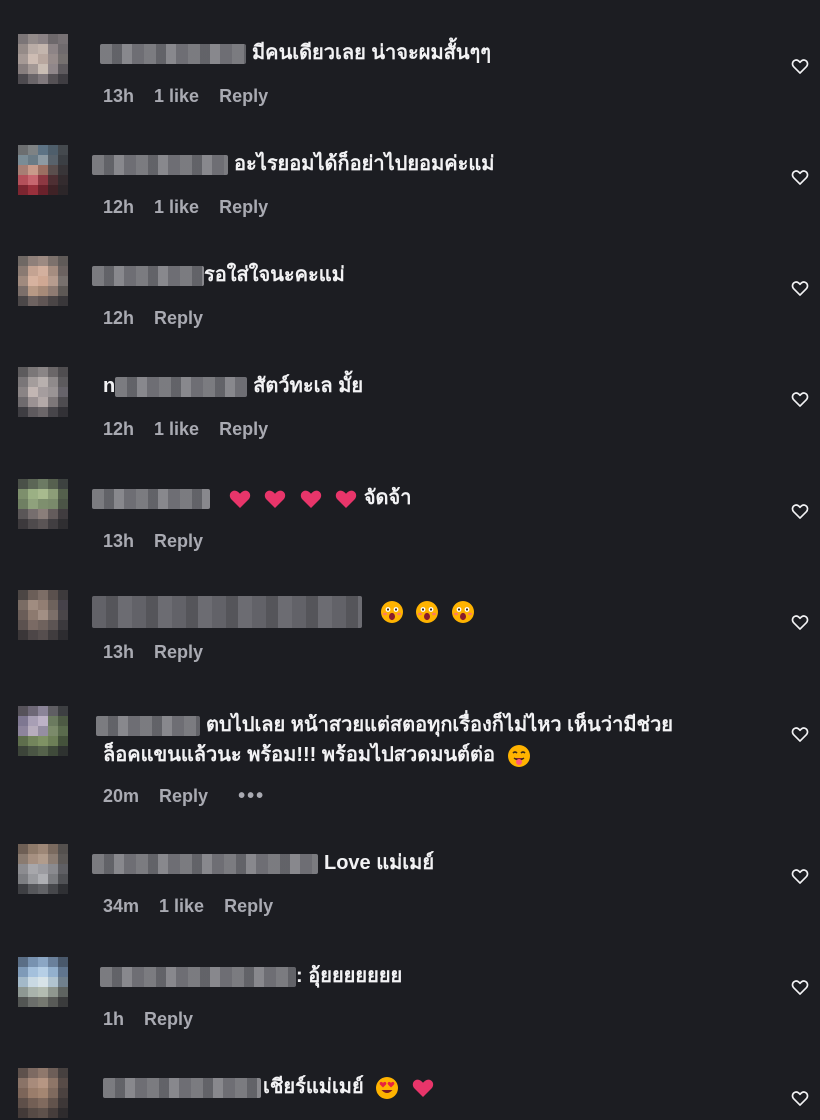 The height and width of the screenshot is (1120, 820). I want to click on timestamp: 1h, so click(114, 1019).